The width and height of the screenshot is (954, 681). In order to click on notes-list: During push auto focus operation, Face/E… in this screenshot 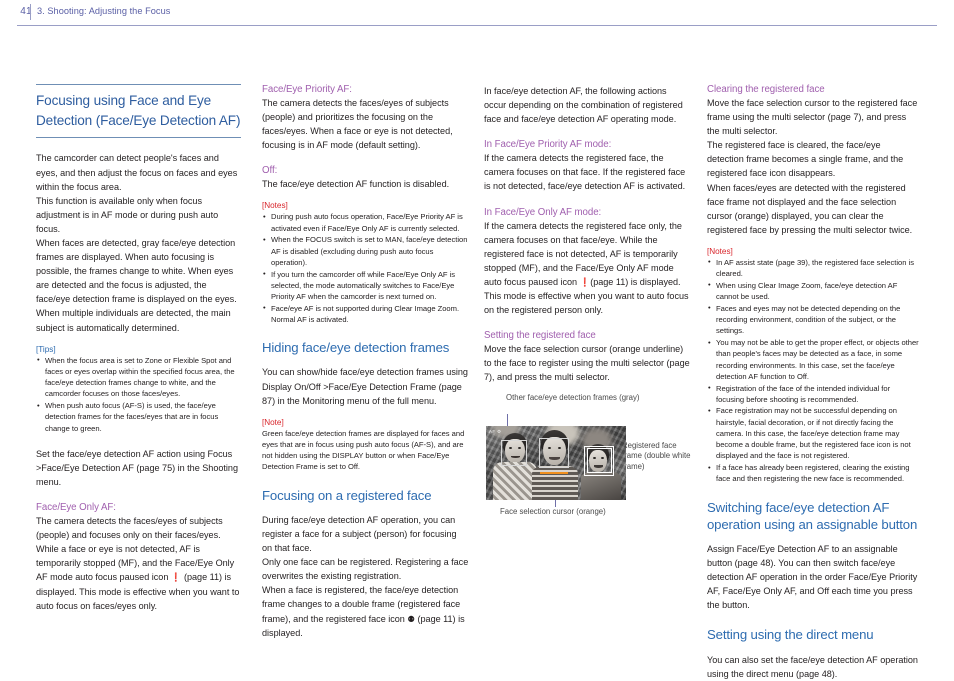, I will do `click(365, 268)`.